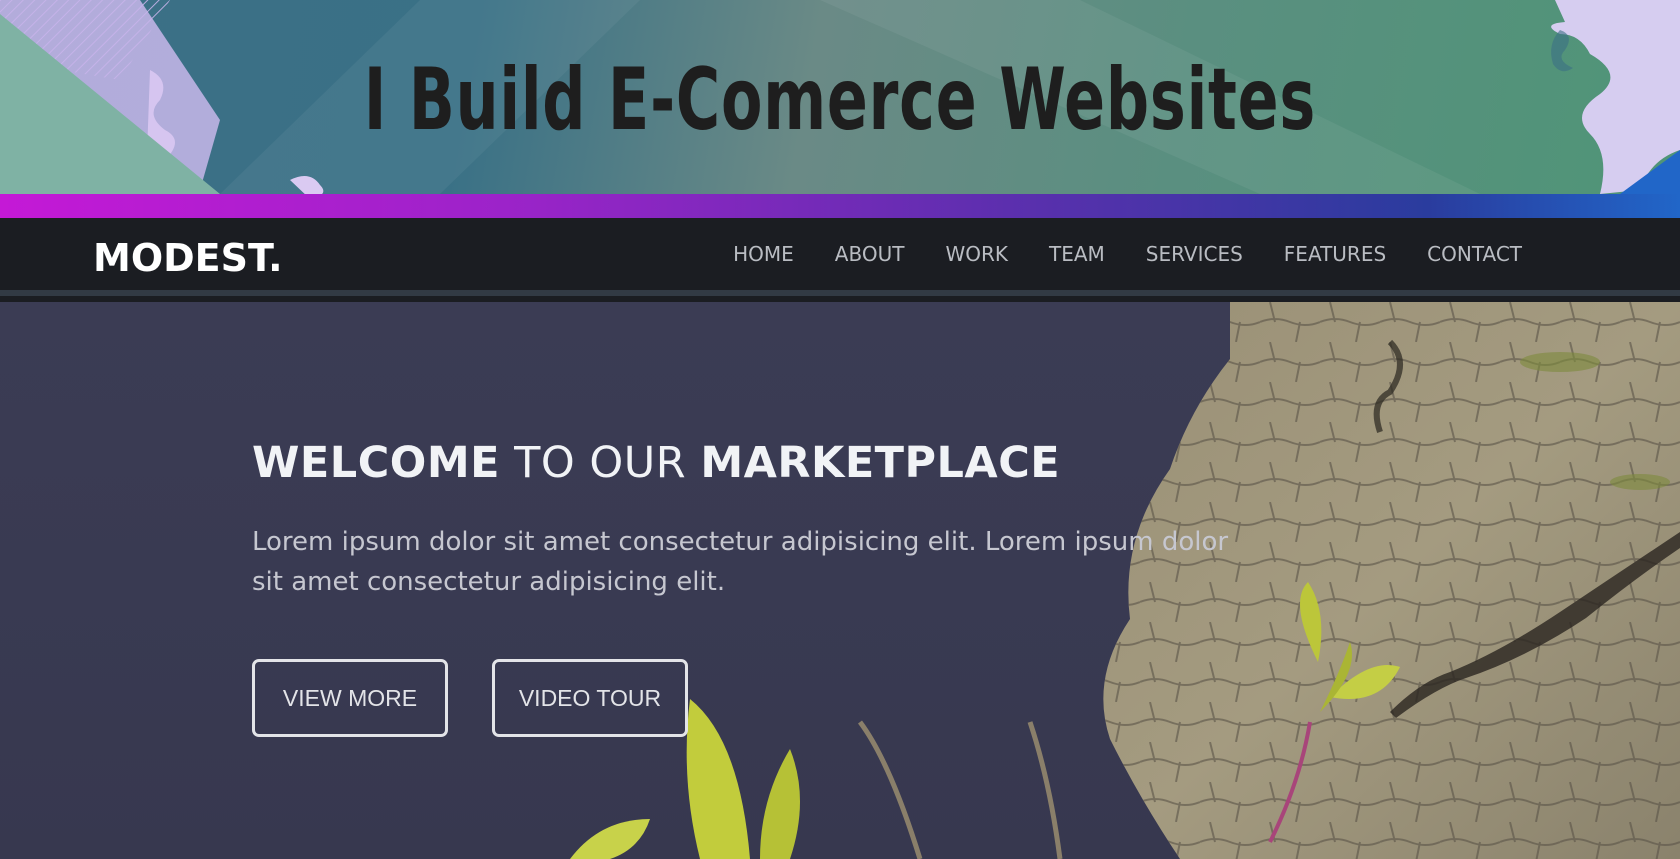  What do you see at coordinates (350, 698) in the screenshot?
I see `view-more-button: VIEW MORE` at bounding box center [350, 698].